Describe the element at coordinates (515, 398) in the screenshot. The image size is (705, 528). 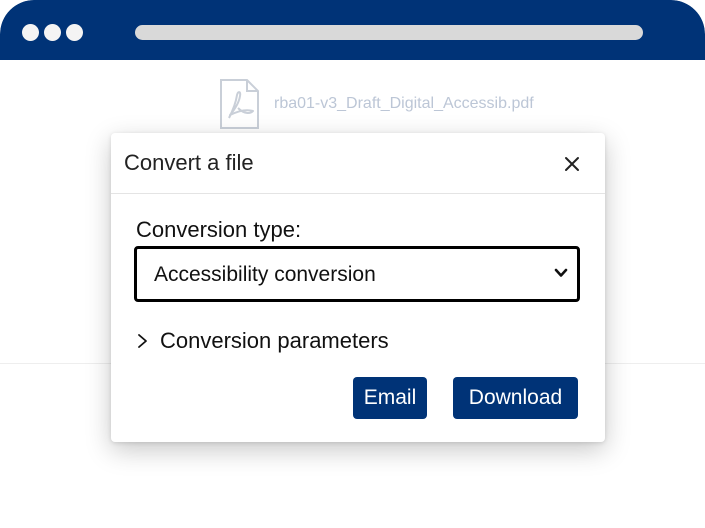
I see `download-button: Download` at that location.